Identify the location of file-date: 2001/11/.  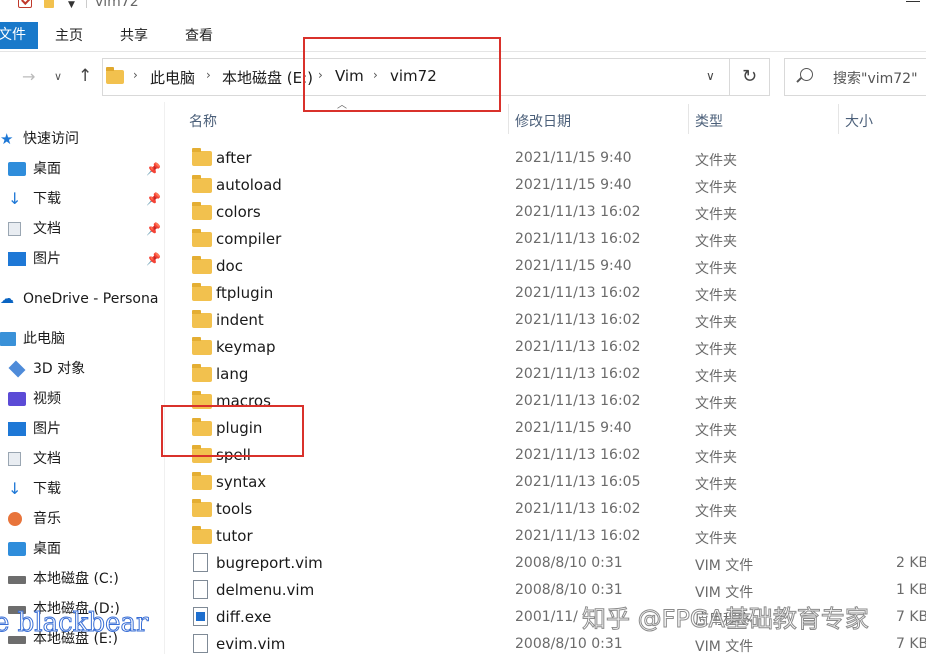
(546, 617).